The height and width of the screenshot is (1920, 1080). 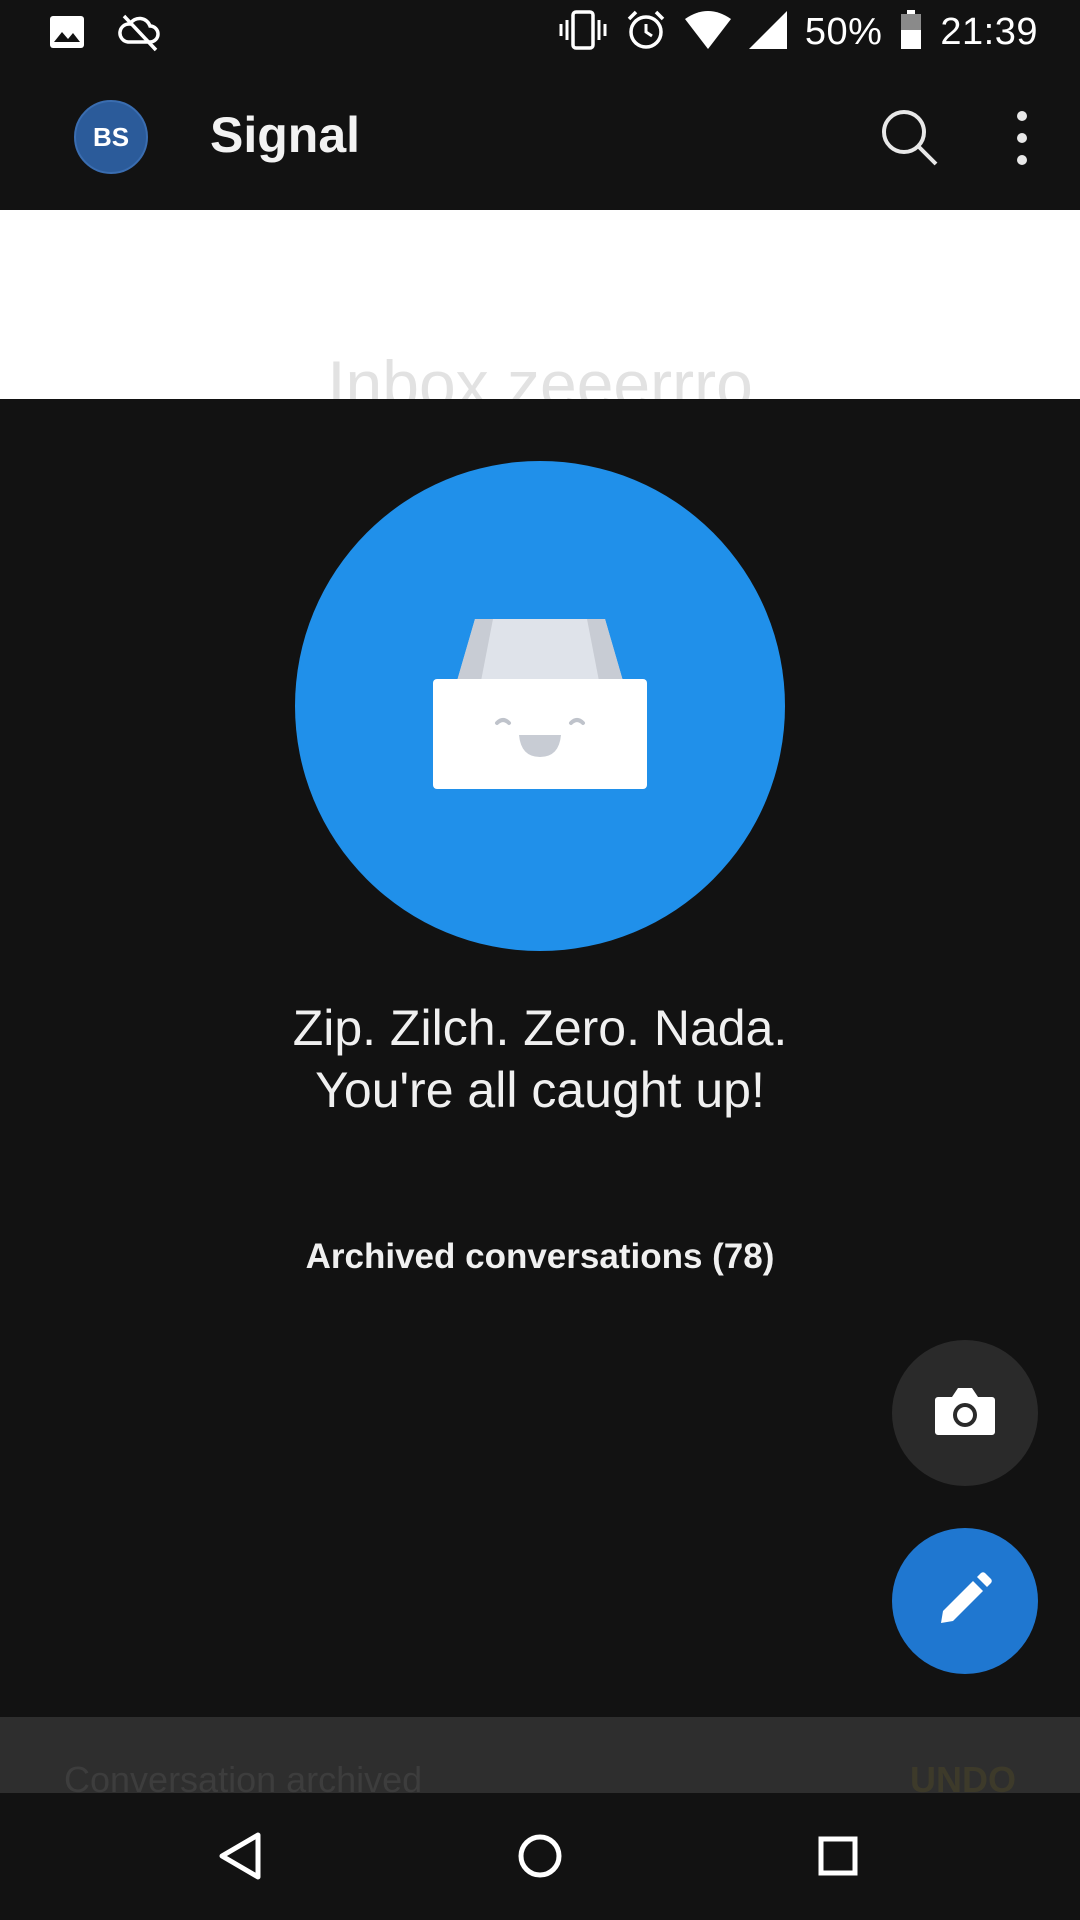 I want to click on camera-button, so click(x=965, y=1413).